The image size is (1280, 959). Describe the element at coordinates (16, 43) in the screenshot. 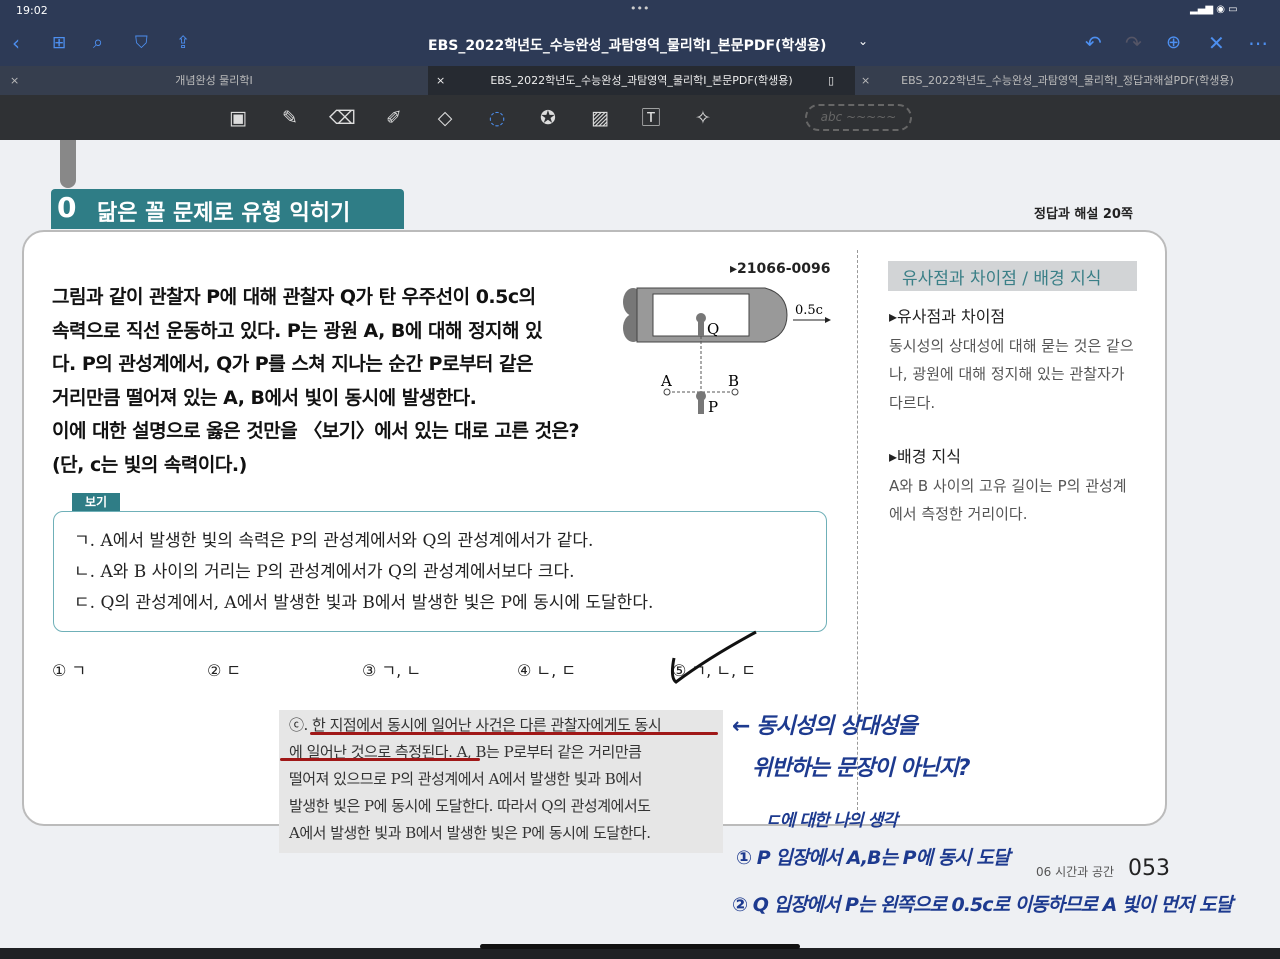

I see `back-icon: ‹` at that location.